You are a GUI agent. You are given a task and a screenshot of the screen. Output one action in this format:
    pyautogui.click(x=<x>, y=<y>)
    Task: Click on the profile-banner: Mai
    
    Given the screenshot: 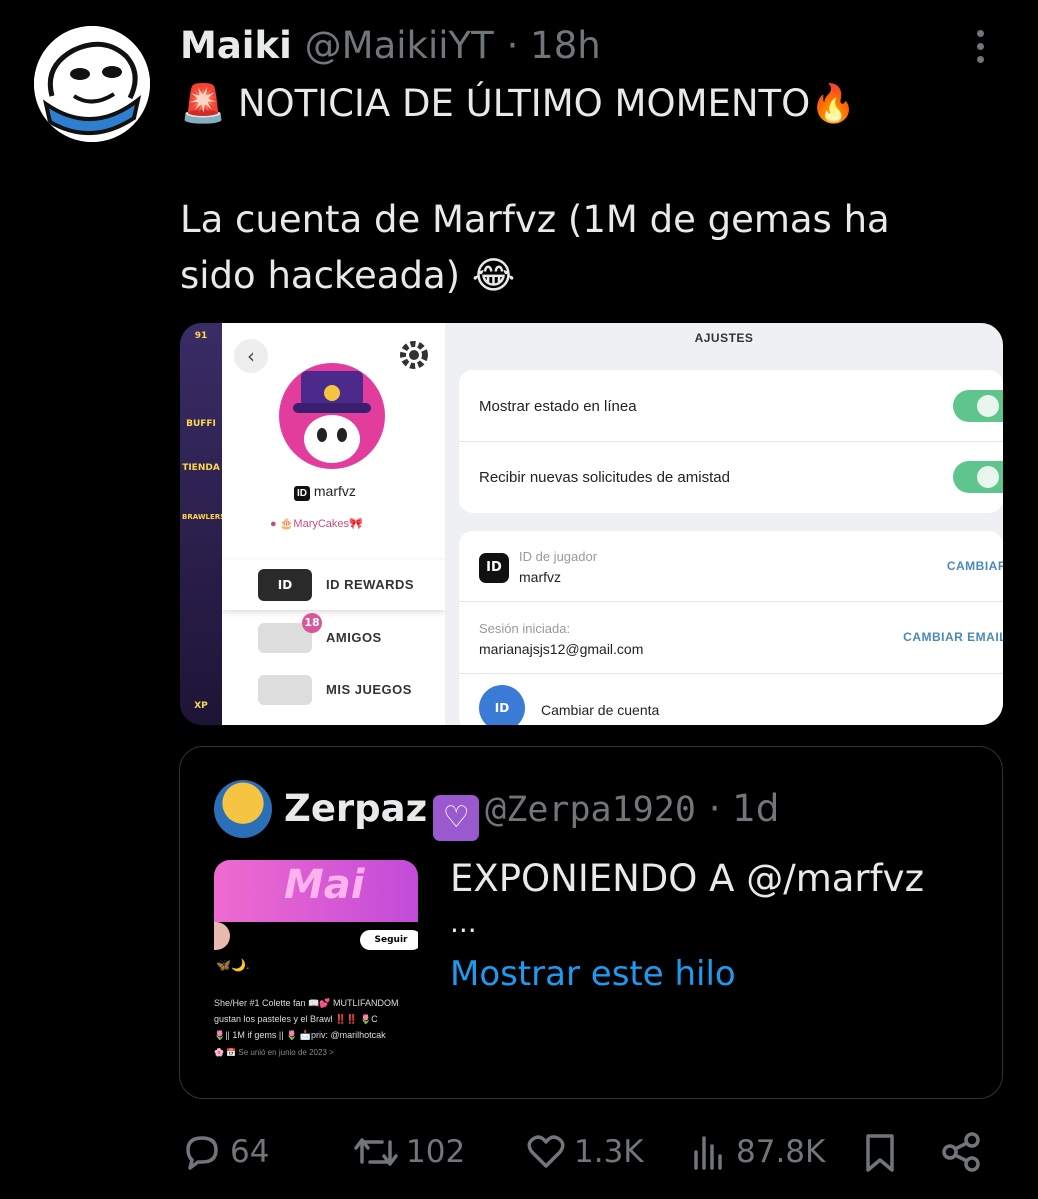 What is the action you would take?
    pyautogui.click(x=316, y=891)
    